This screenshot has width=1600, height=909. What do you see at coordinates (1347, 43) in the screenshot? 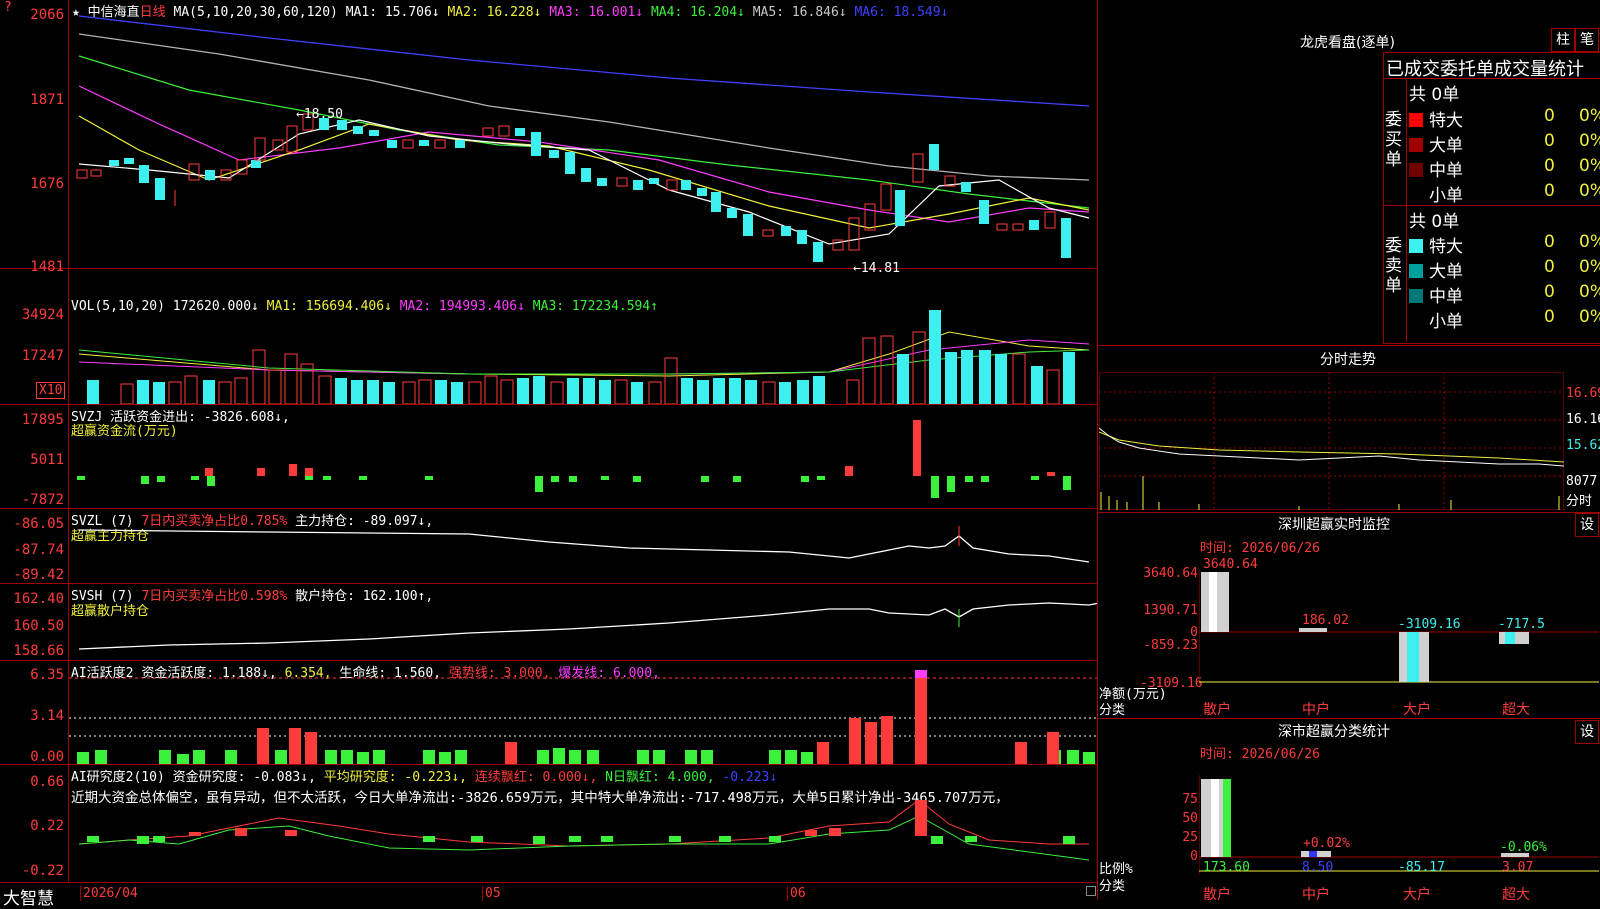
I see `dragon-tiger-title: 龙虎看盘(逐单)` at bounding box center [1347, 43].